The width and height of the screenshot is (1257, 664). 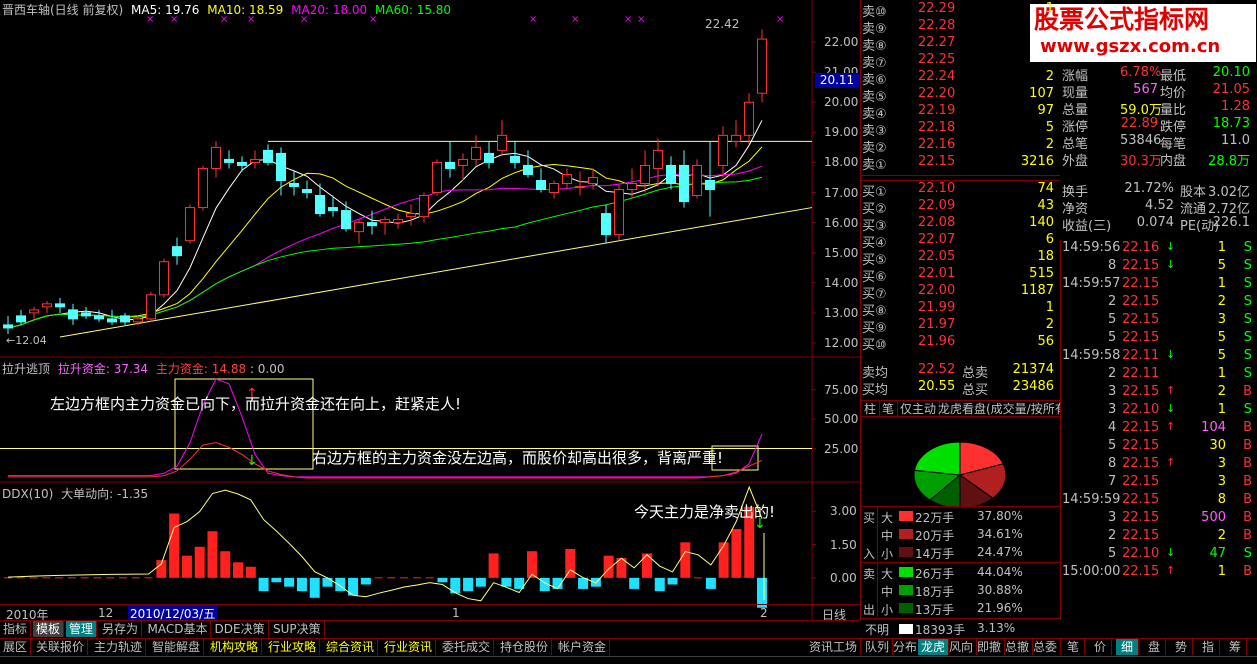 What do you see at coordinates (297, 629) in the screenshot?
I see `tab-tabs1-6: SUP决策` at bounding box center [297, 629].